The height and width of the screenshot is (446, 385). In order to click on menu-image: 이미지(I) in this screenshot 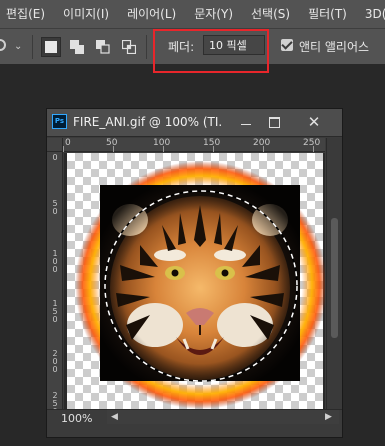, I will do `click(85, 14)`.